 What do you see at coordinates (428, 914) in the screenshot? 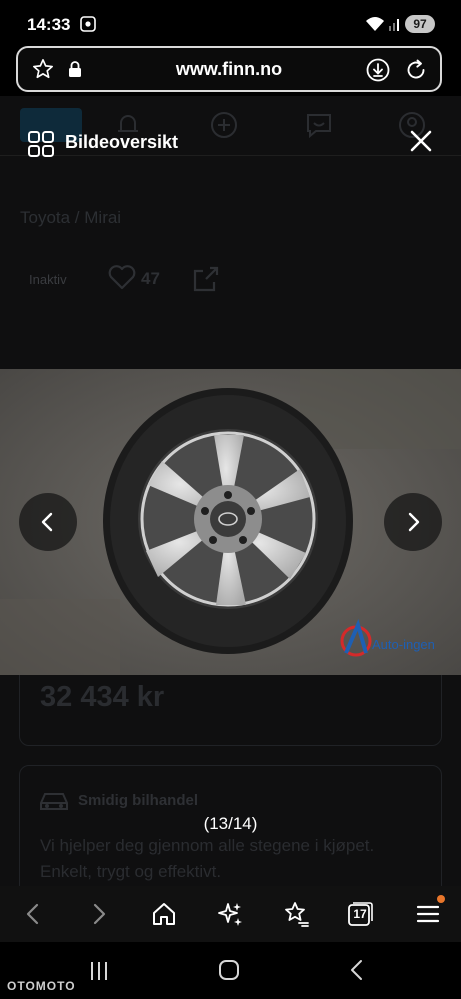
I see `menu-icon` at bounding box center [428, 914].